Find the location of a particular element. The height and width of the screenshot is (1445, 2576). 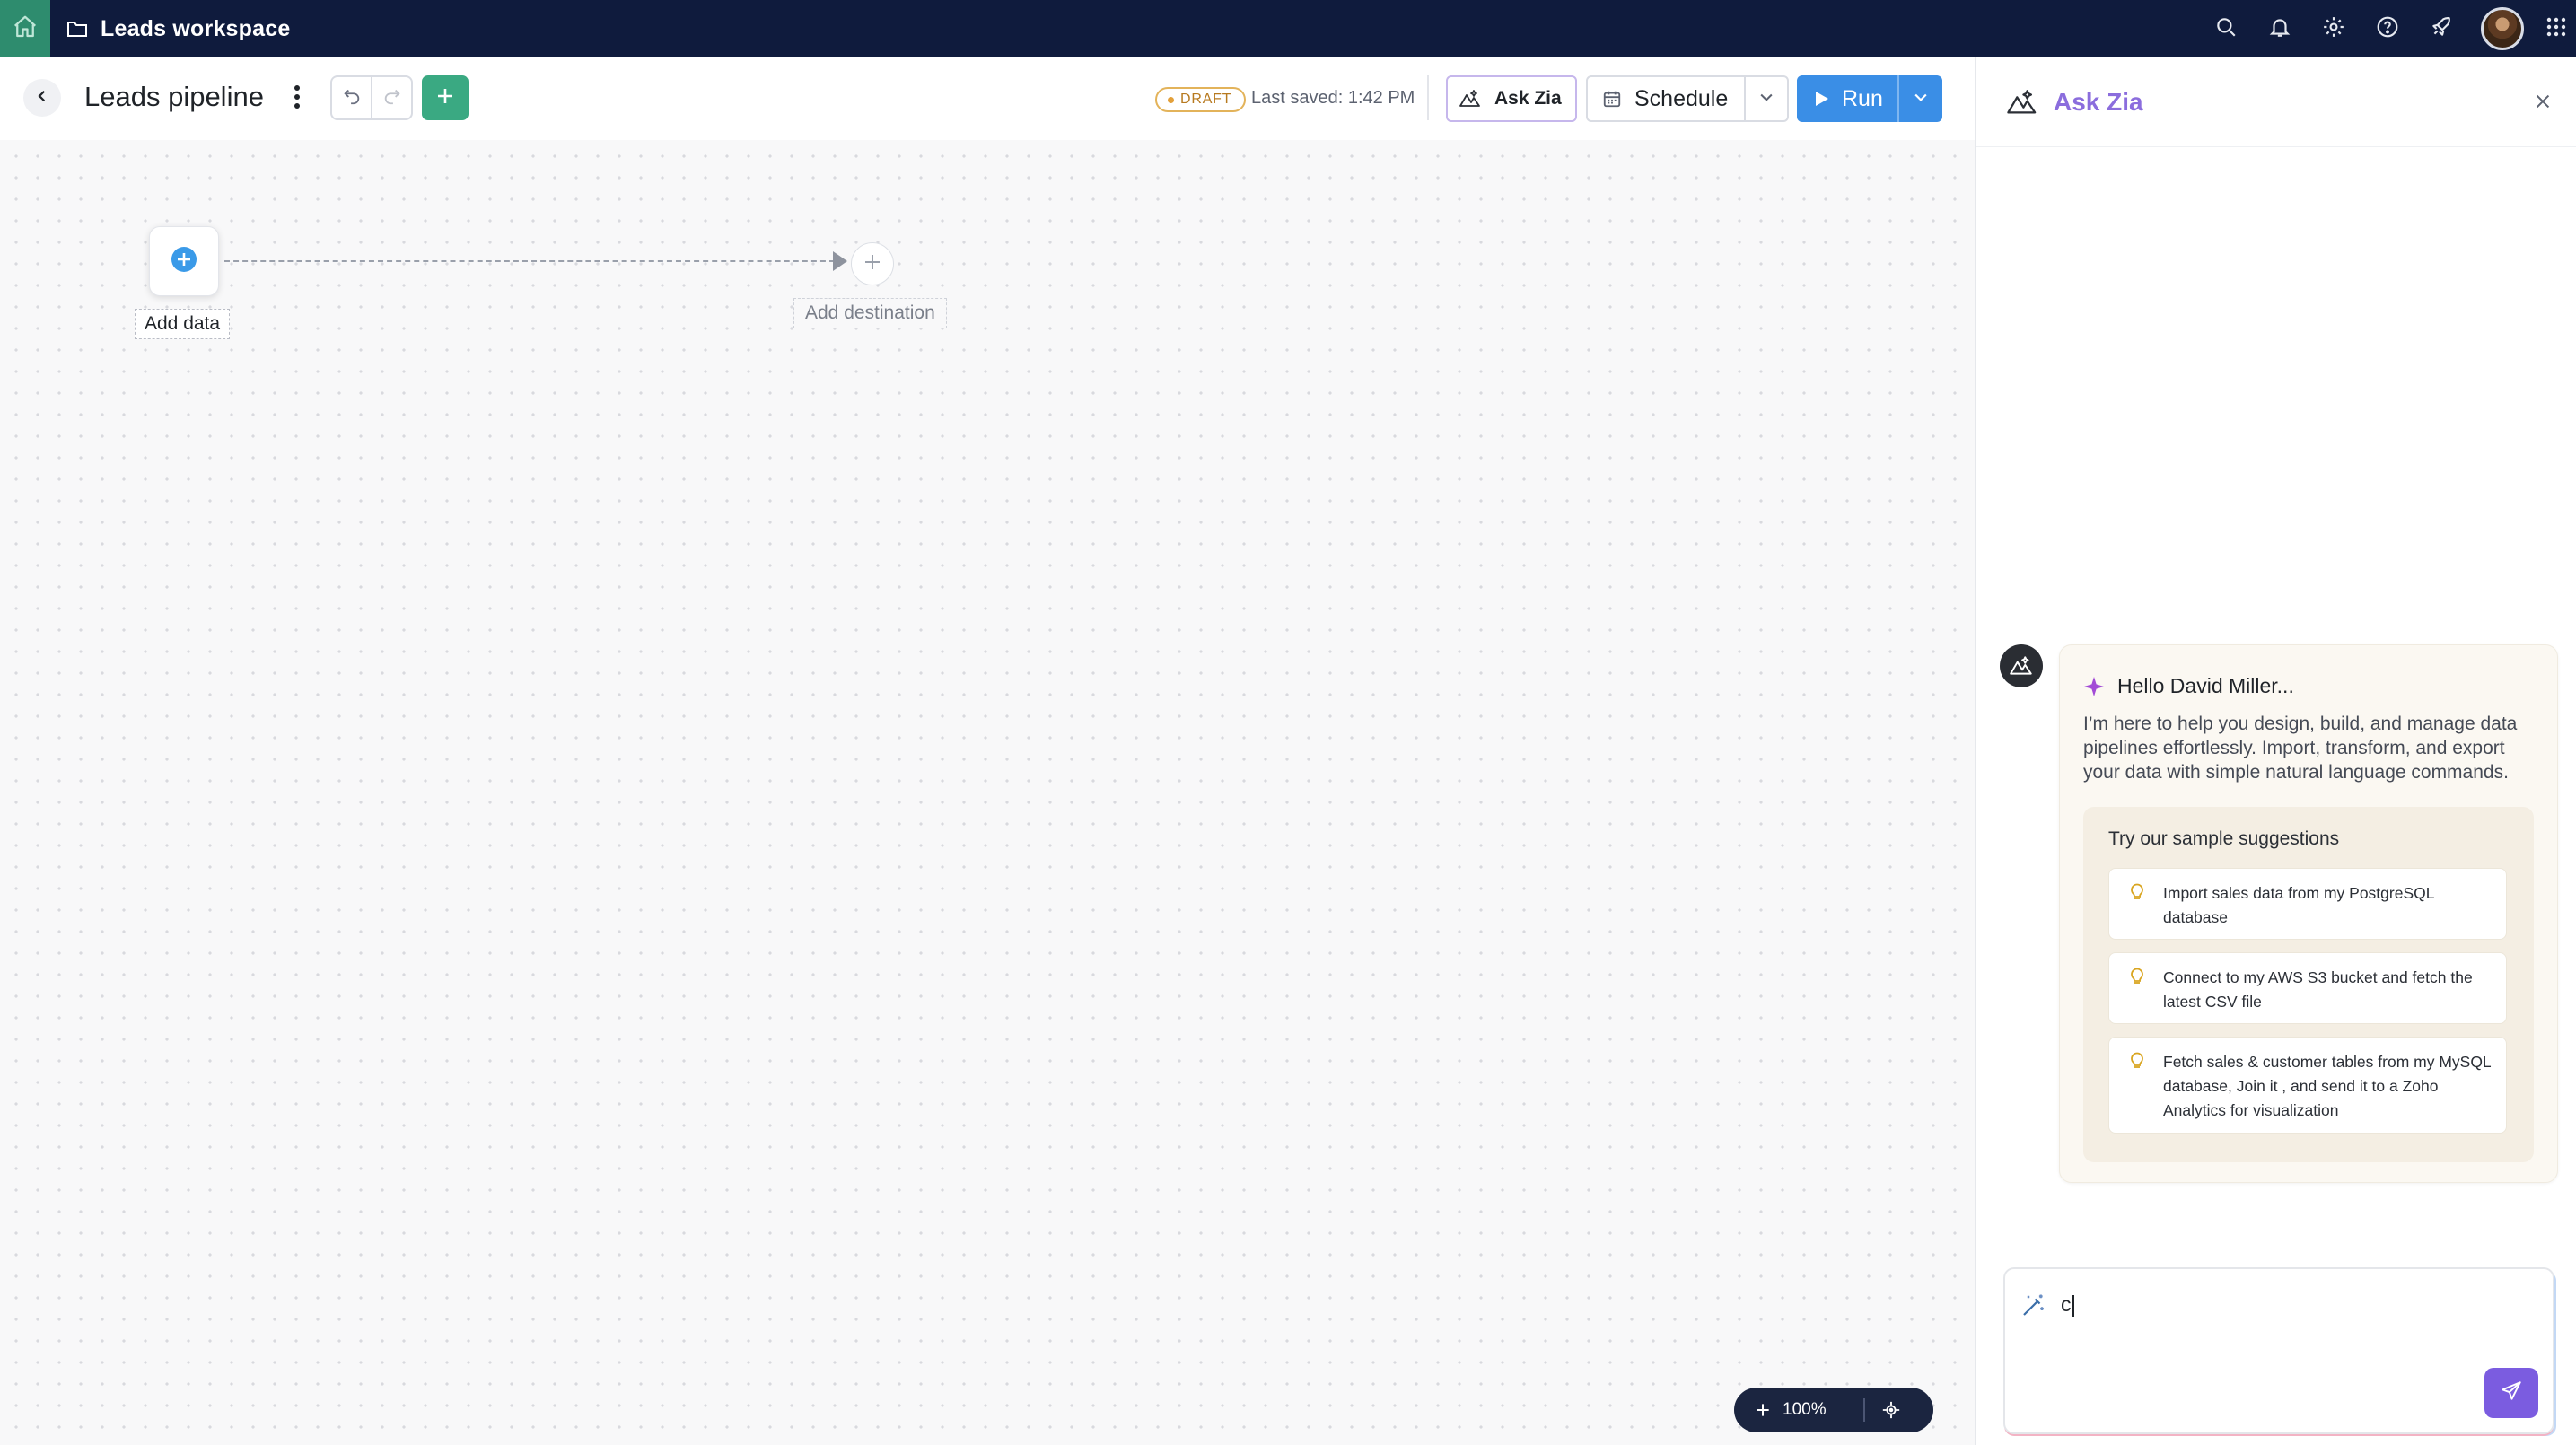

close-panel-button is located at coordinates (2543, 103).